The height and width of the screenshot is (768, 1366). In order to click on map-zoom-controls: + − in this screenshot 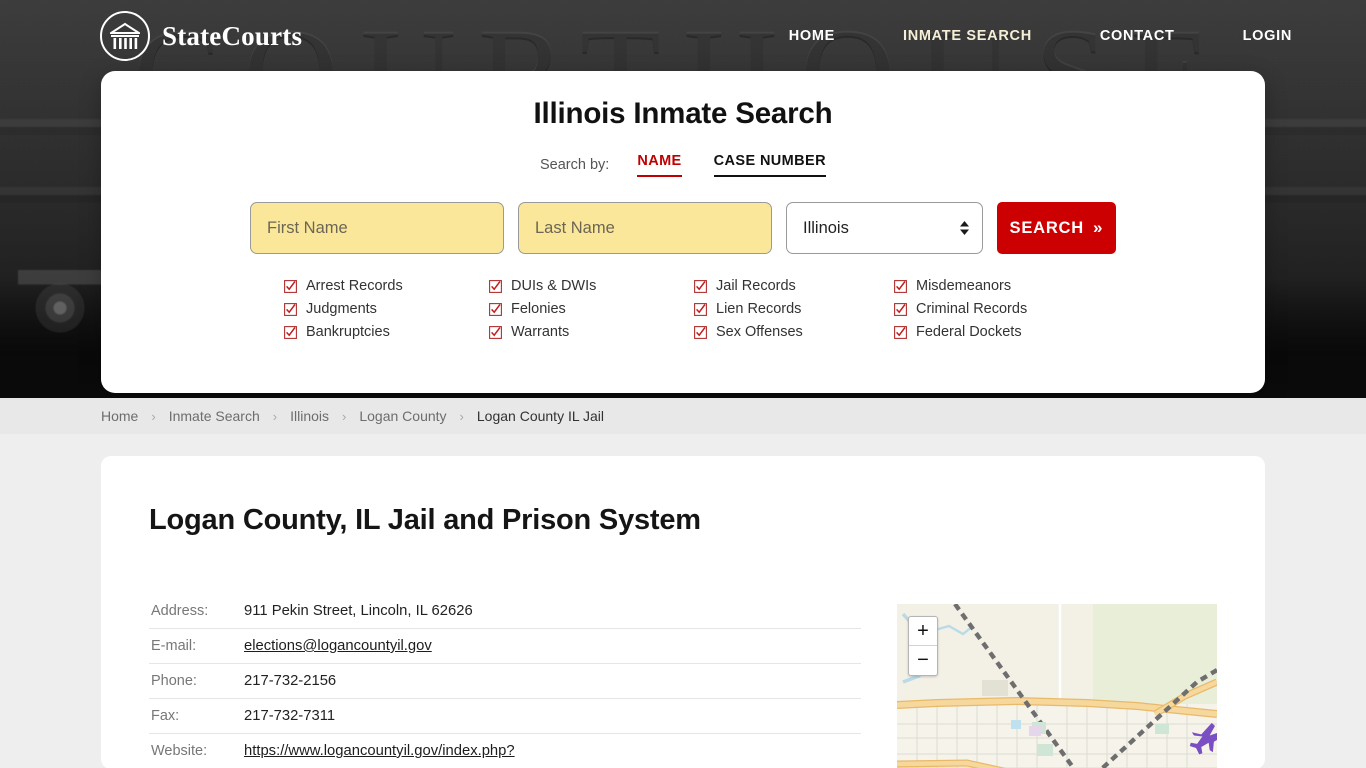, I will do `click(923, 646)`.